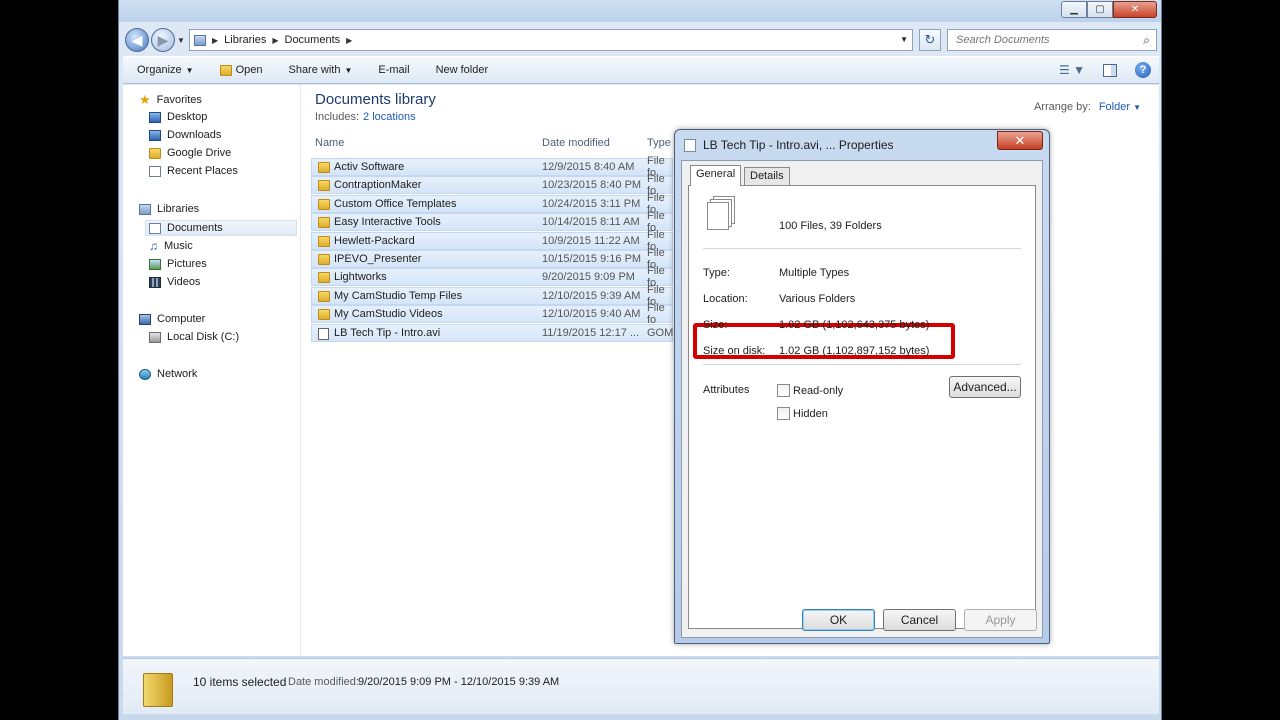  What do you see at coordinates (810, 414) in the screenshot?
I see `hidden-label: Hidden` at bounding box center [810, 414].